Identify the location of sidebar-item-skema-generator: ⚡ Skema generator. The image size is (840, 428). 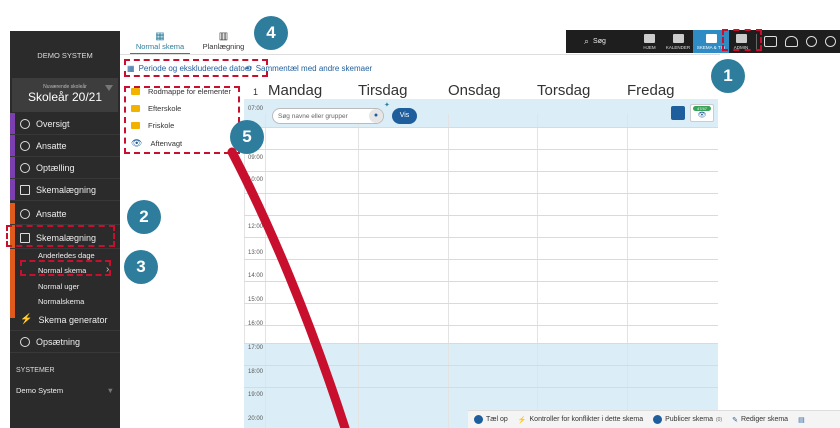
(65, 320).